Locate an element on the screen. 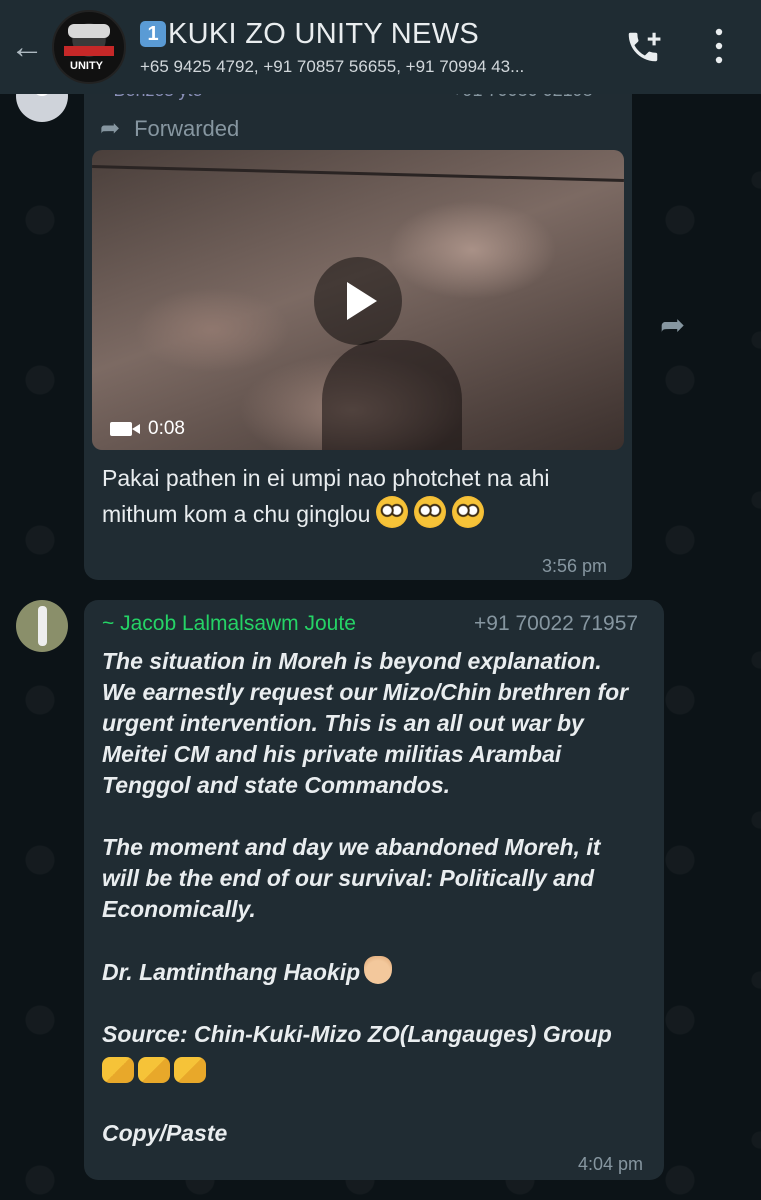  message-signature: Dr. Lamtinthang Haokip is located at coordinates (372, 972).